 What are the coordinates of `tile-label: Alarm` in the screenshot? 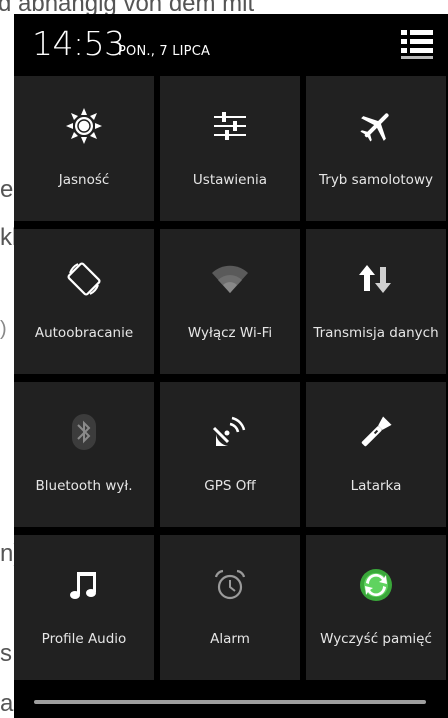 It's located at (230, 639).